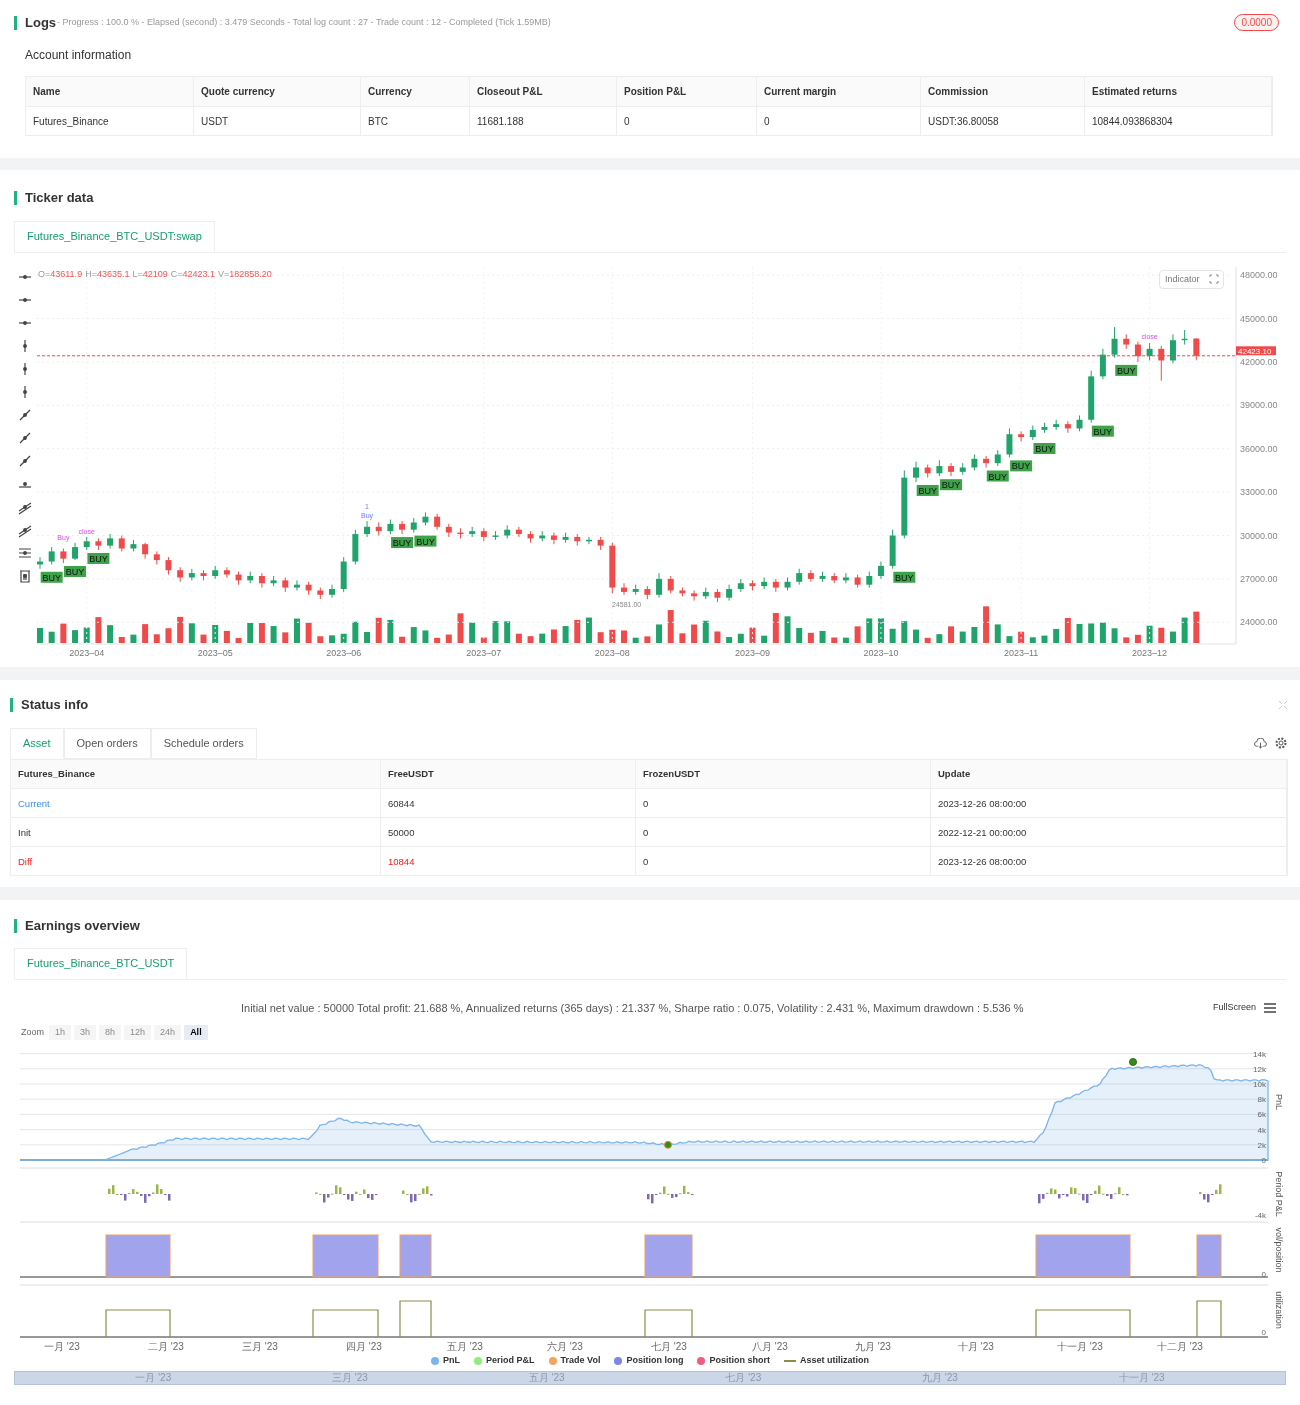 This screenshot has height=1405, width=1300. What do you see at coordinates (508, 860) in the screenshot?
I see `table-cell: 10844` at bounding box center [508, 860].